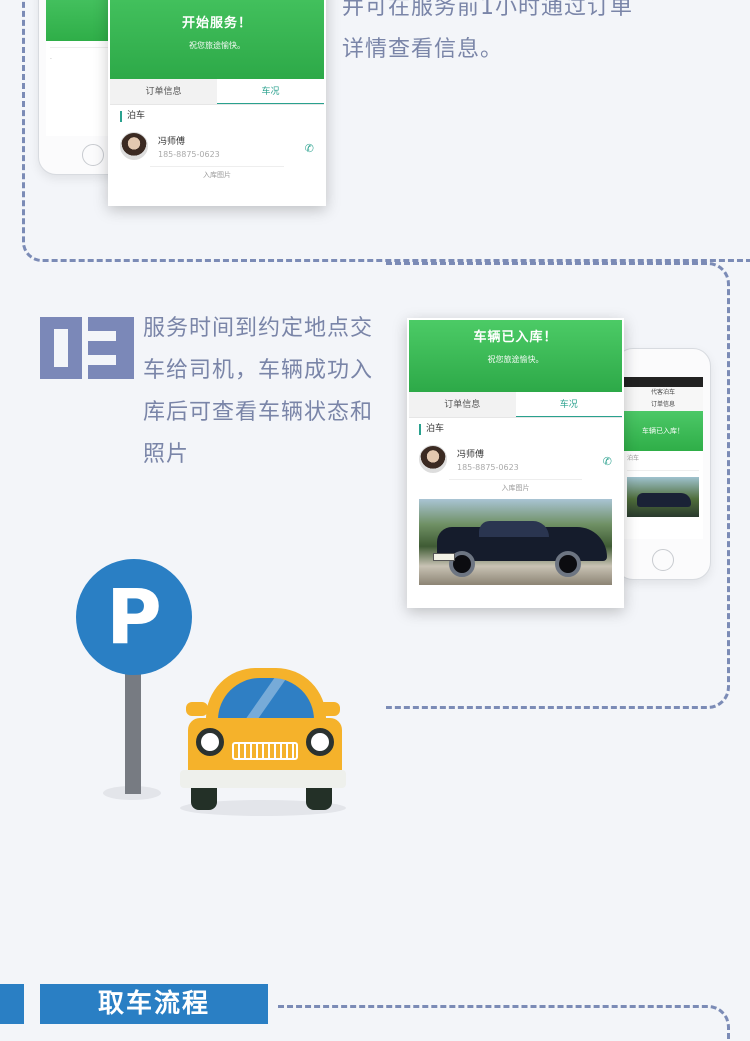  I want to click on taxi-headlight-right, so click(320, 742).